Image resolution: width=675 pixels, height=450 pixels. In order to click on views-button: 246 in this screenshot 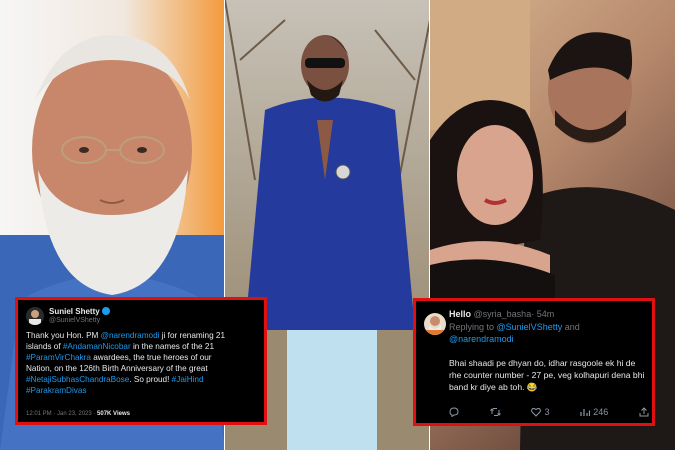, I will do `click(594, 412)`.